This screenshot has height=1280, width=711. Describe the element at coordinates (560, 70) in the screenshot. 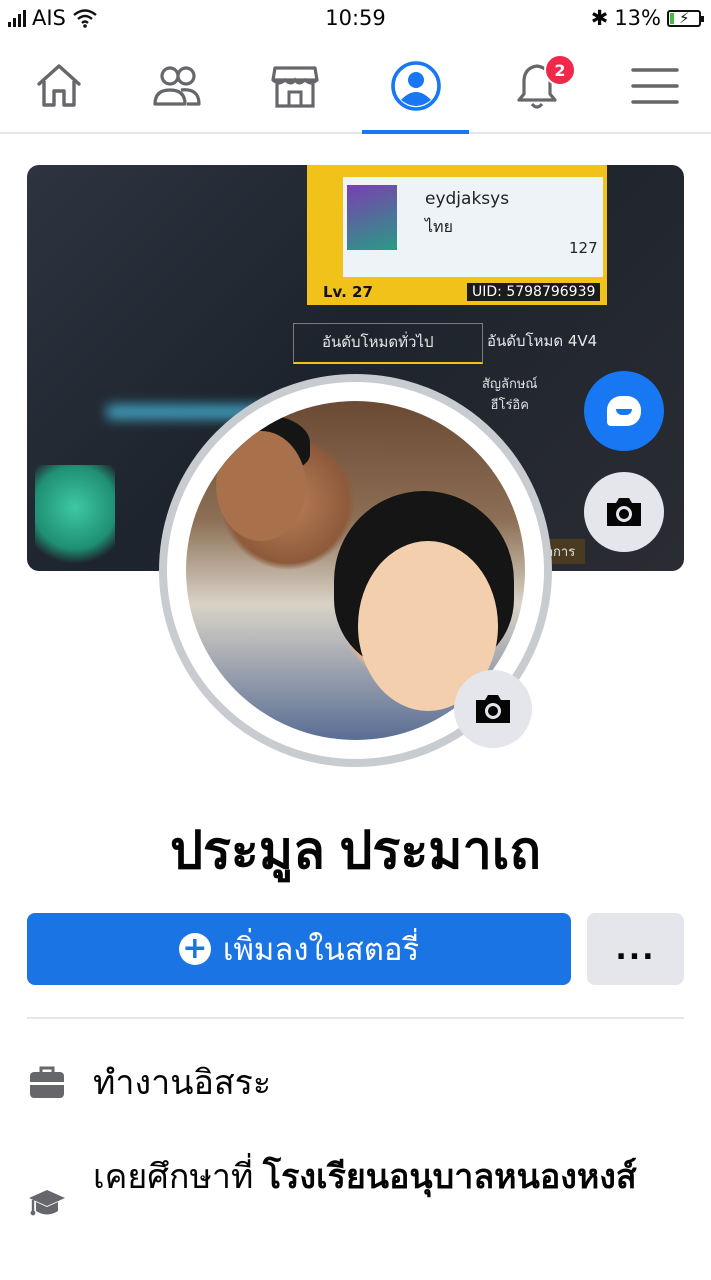

I see `notification-badge: 2` at that location.